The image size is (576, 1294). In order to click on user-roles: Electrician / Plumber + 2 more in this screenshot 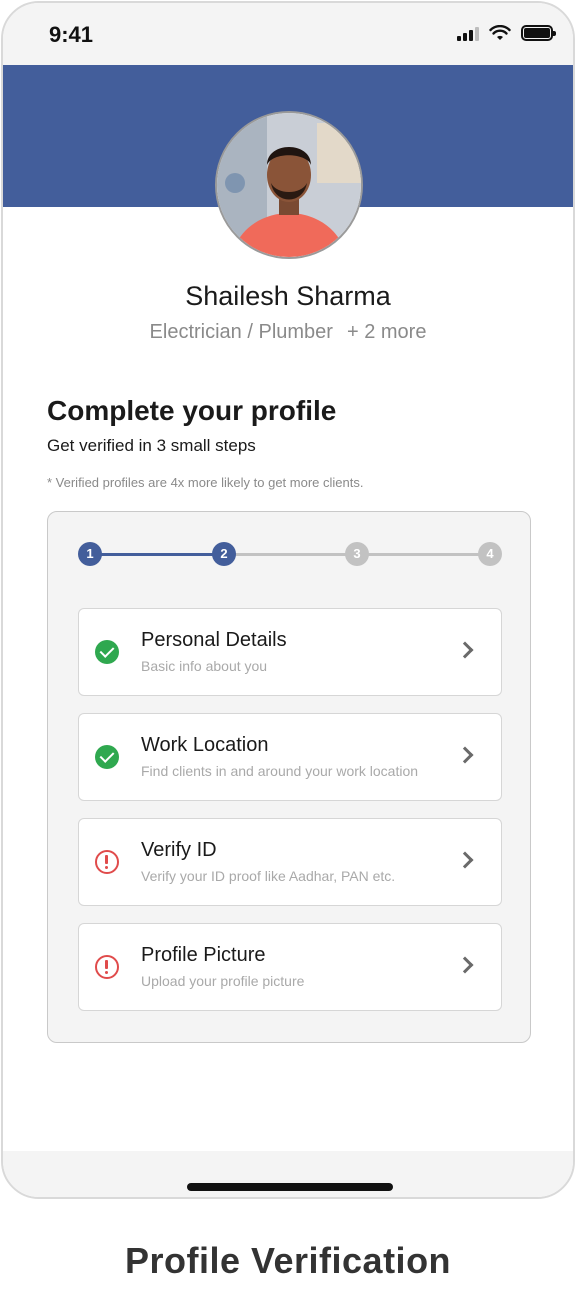, I will do `click(288, 332)`.